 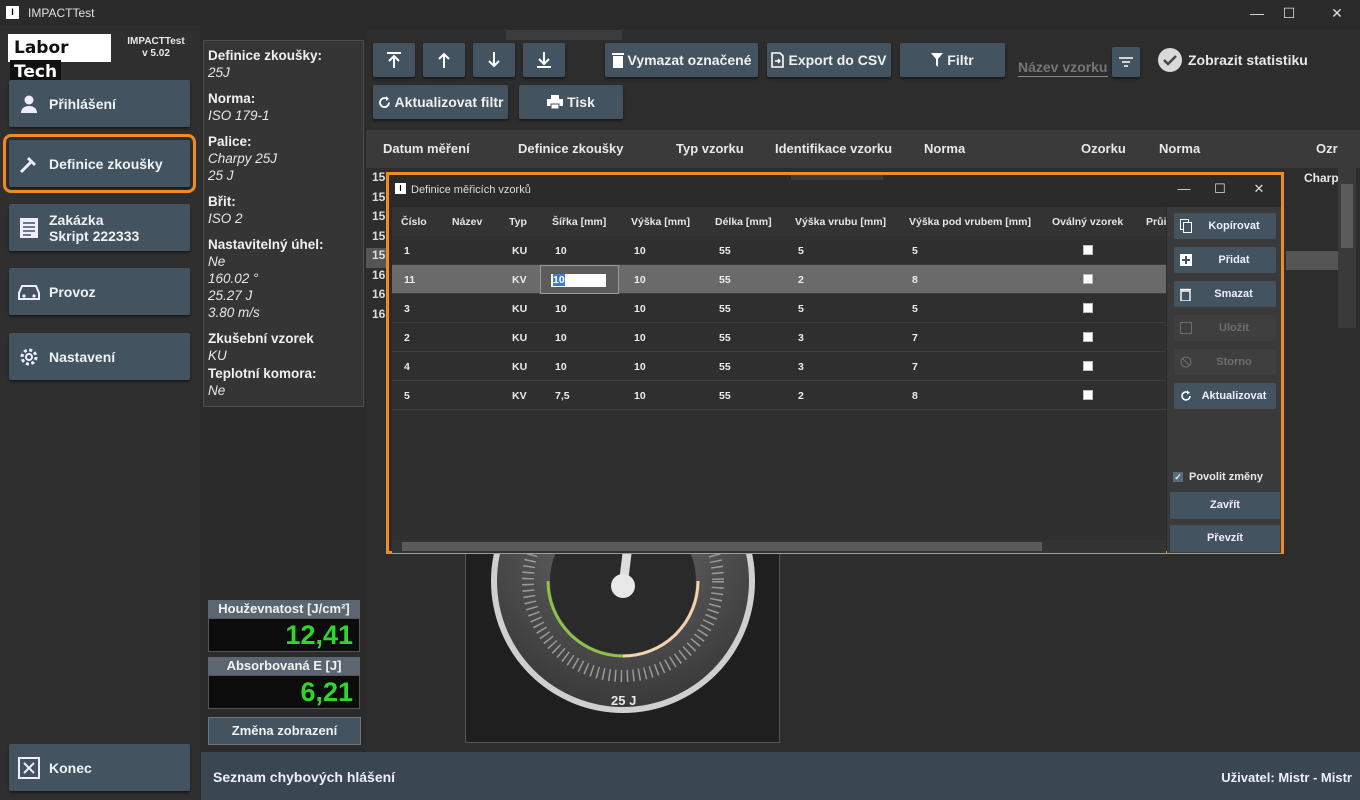 What do you see at coordinates (710, 148) in the screenshot?
I see `column-header: Typ vzorku` at bounding box center [710, 148].